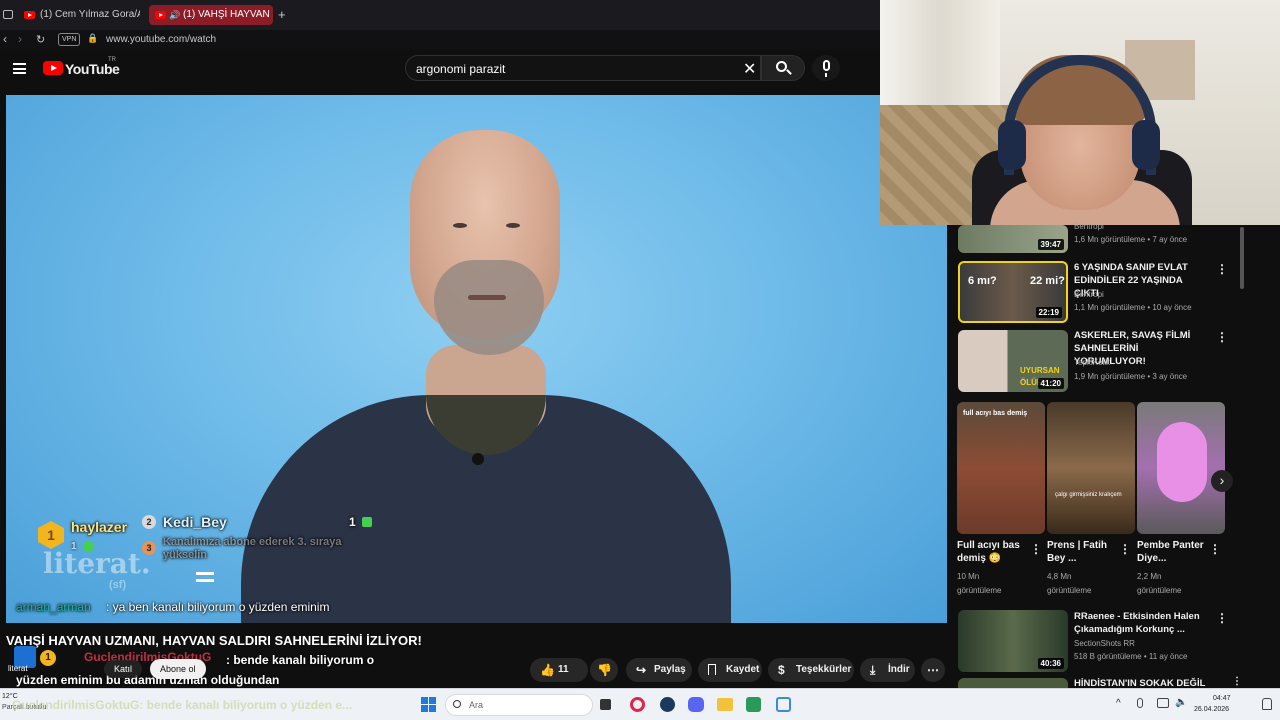 The height and width of the screenshot is (720, 1280). Describe the element at coordinates (1181, 702) in the screenshot. I see `volume-icon: 🔈` at that location.